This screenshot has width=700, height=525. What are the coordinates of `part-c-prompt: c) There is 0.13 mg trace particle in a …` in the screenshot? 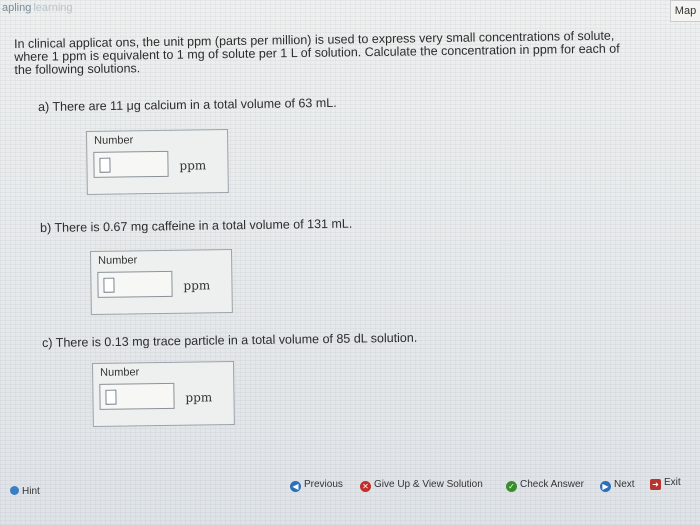 It's located at (230, 340).